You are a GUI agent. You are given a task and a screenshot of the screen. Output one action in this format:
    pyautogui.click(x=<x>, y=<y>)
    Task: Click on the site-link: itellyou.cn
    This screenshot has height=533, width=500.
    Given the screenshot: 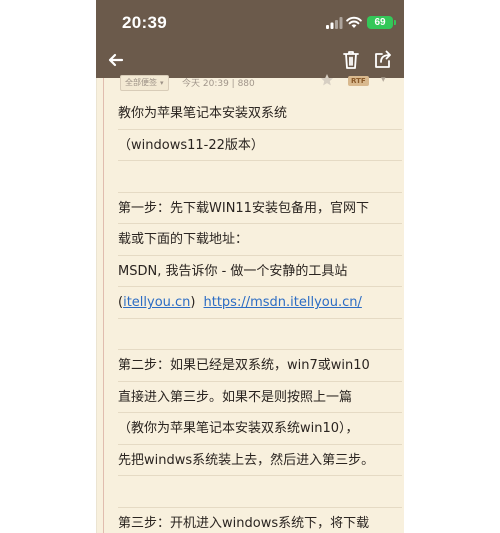 What is the action you would take?
    pyautogui.click(x=156, y=302)
    